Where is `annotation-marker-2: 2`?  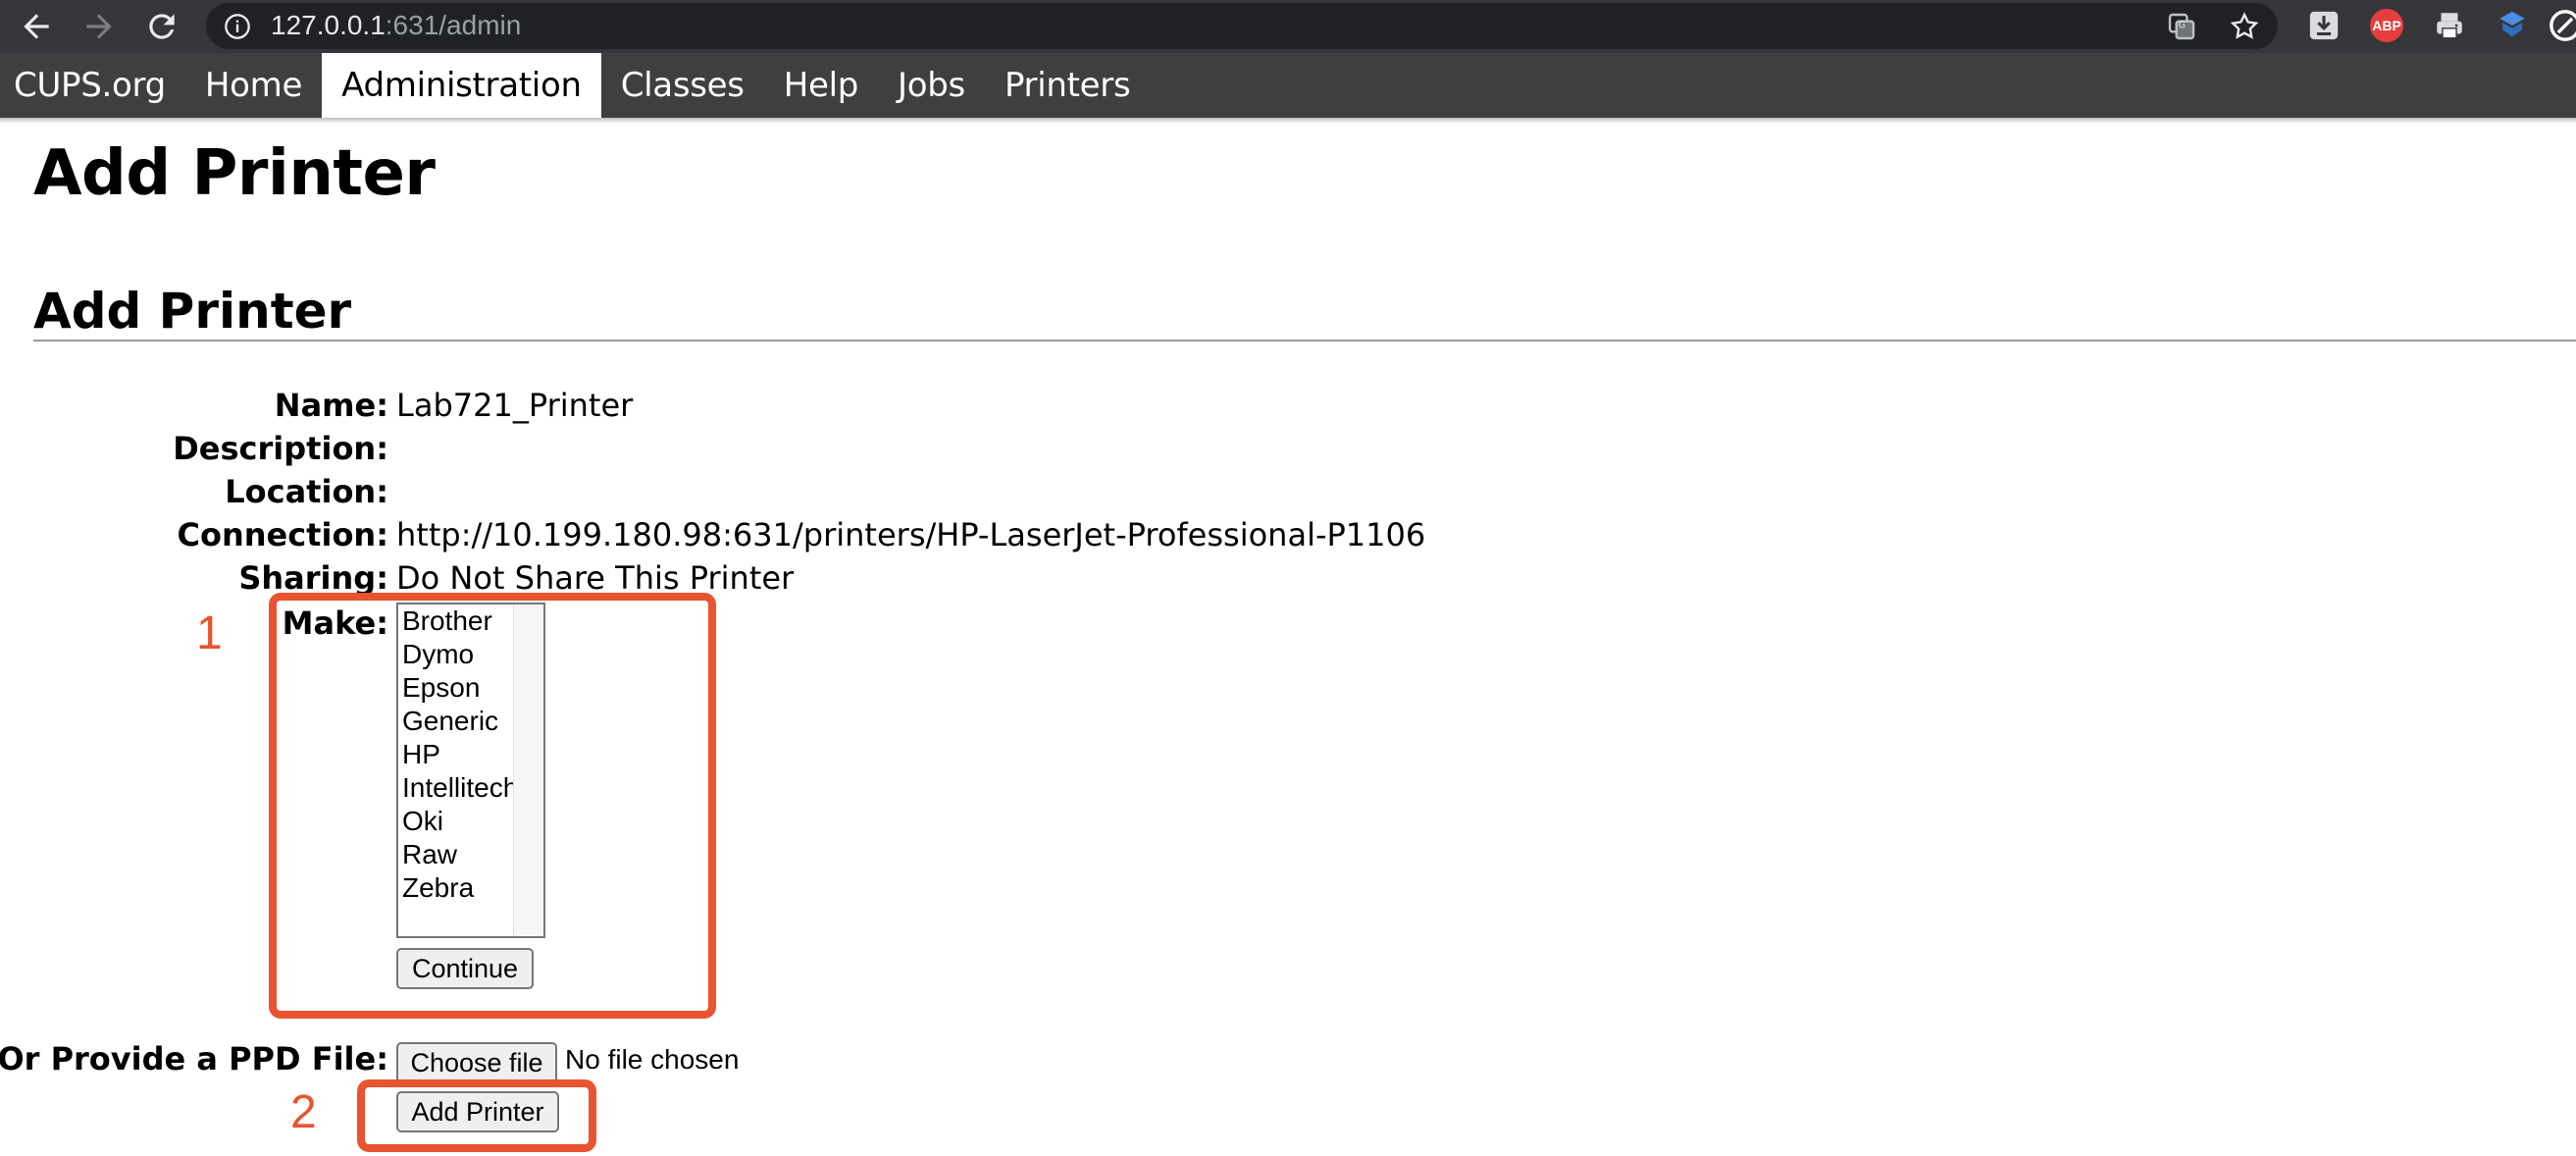
annotation-marker-2: 2 is located at coordinates (303, 1112).